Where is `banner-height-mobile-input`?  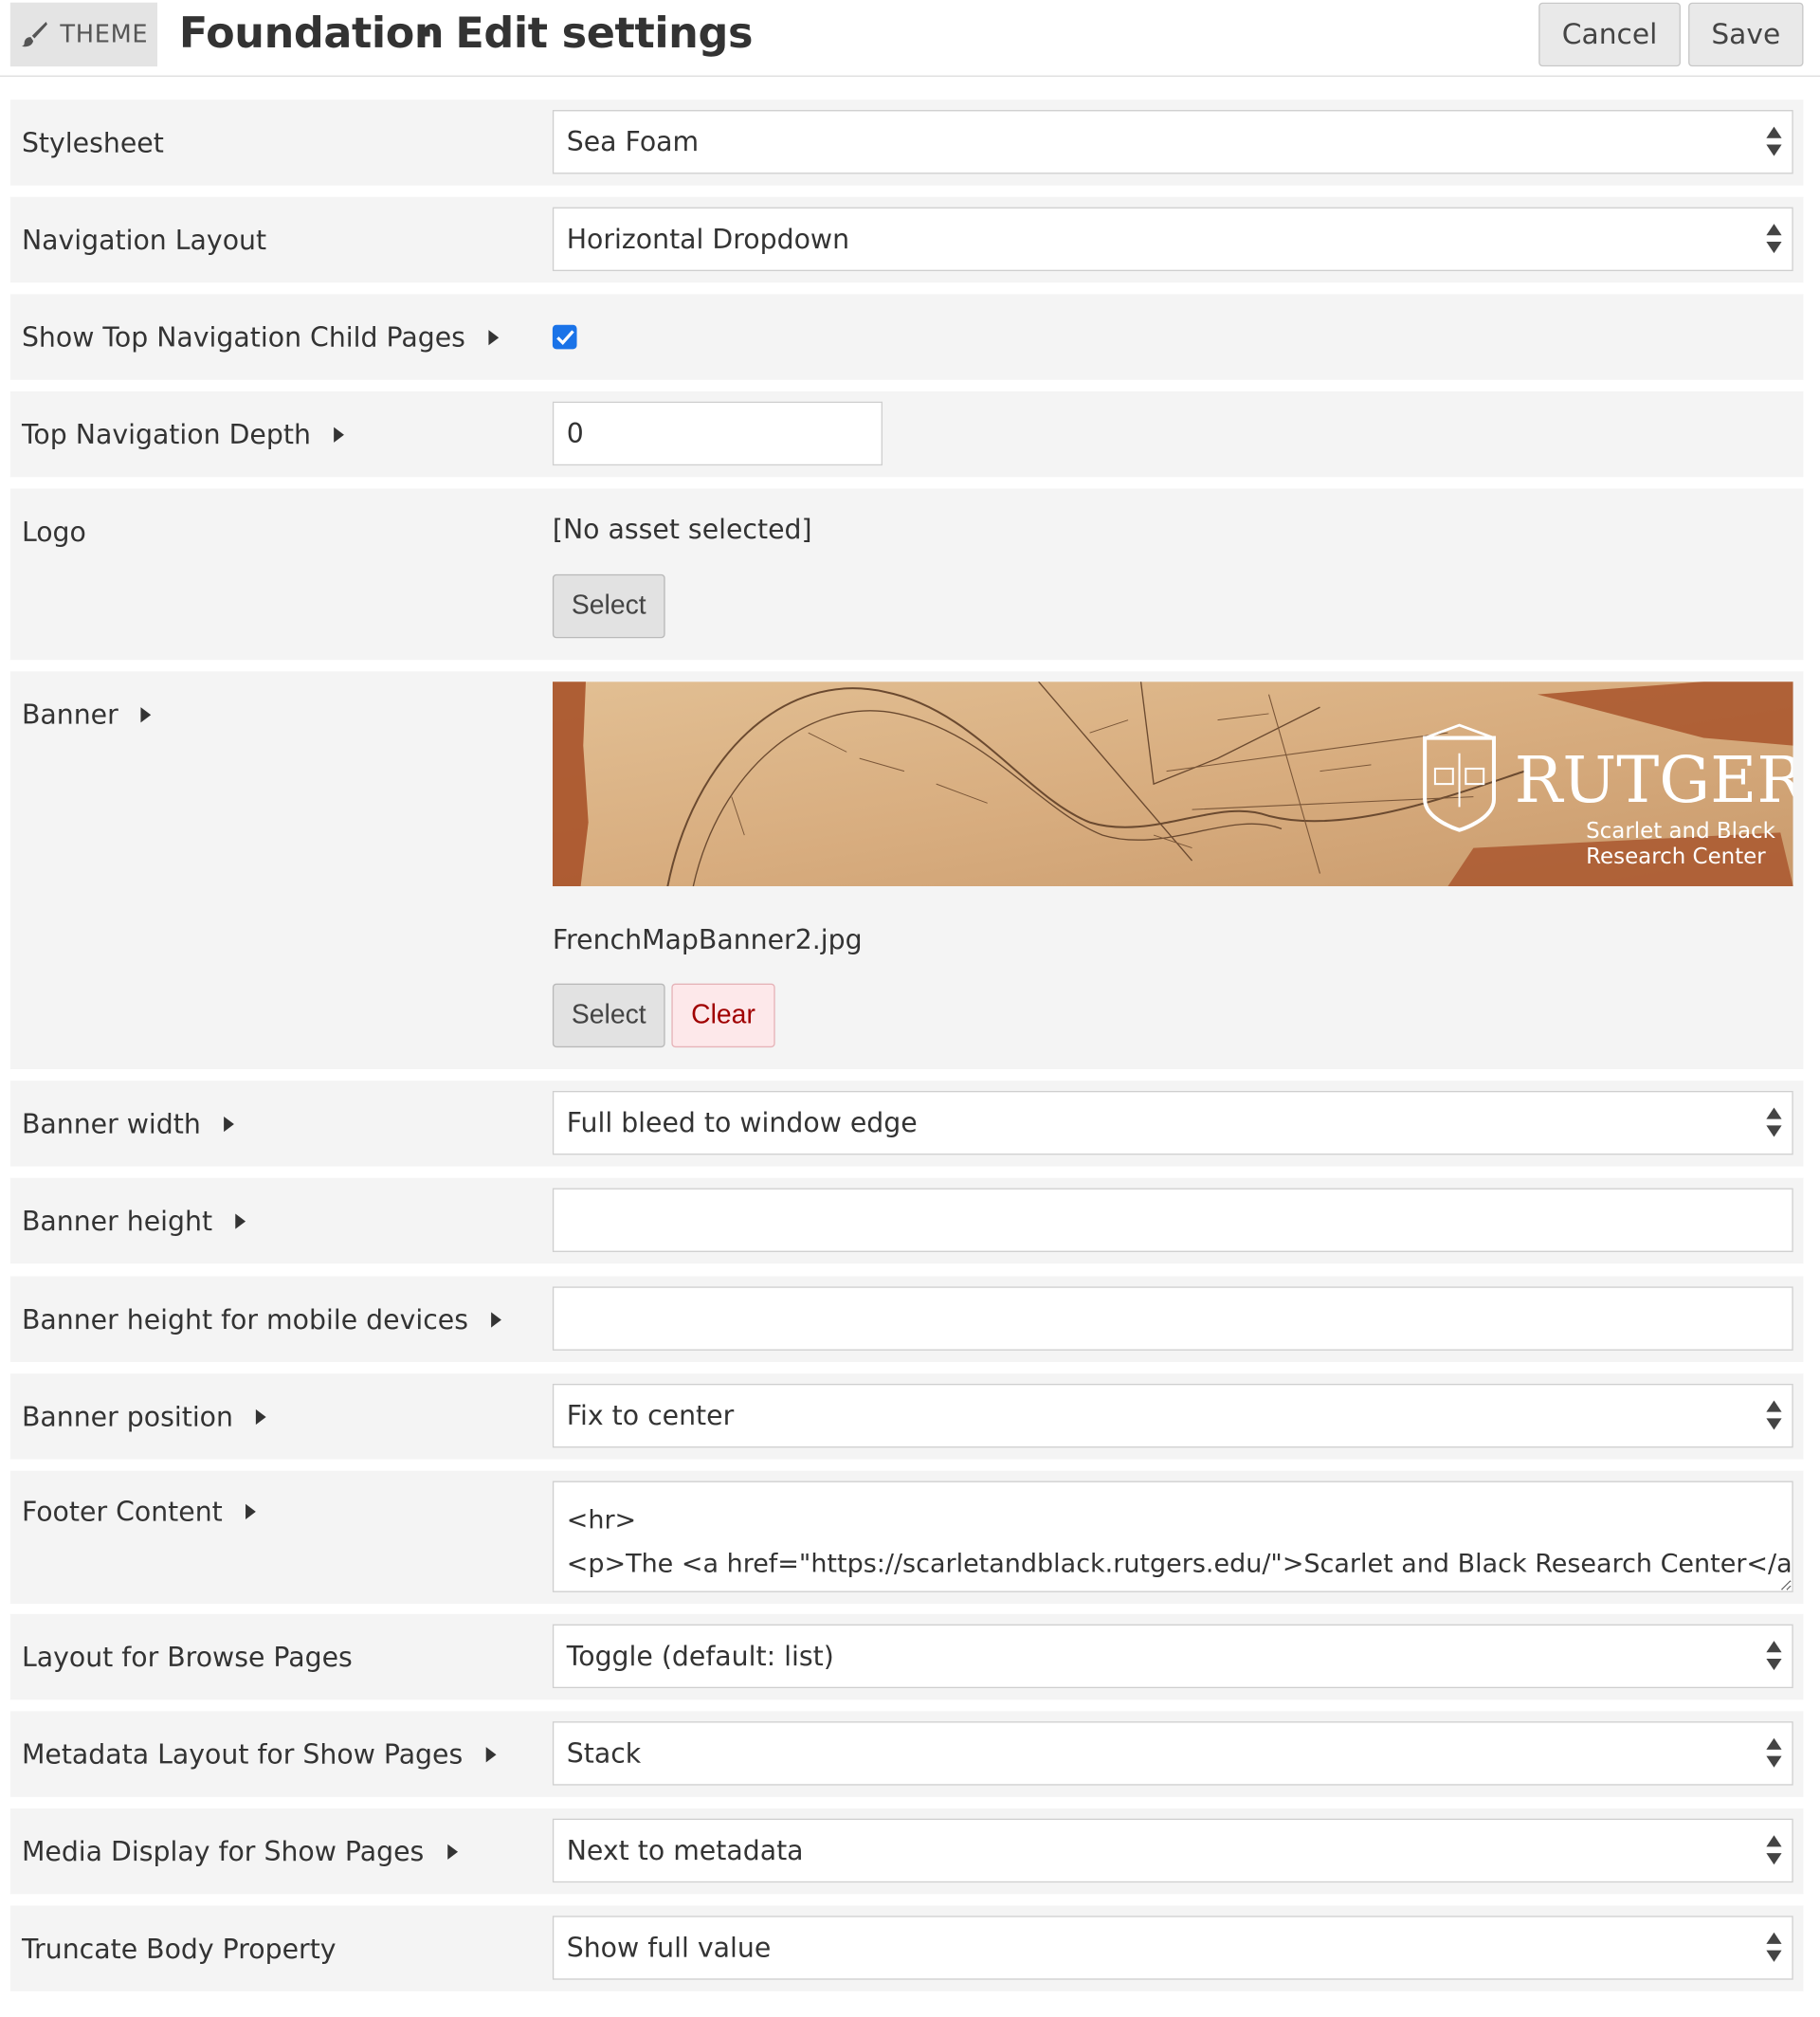
banner-height-mobile-input is located at coordinates (1172, 1319).